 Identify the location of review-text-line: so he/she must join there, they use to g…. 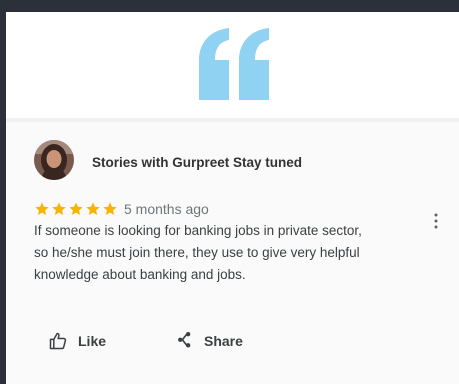
(197, 252).